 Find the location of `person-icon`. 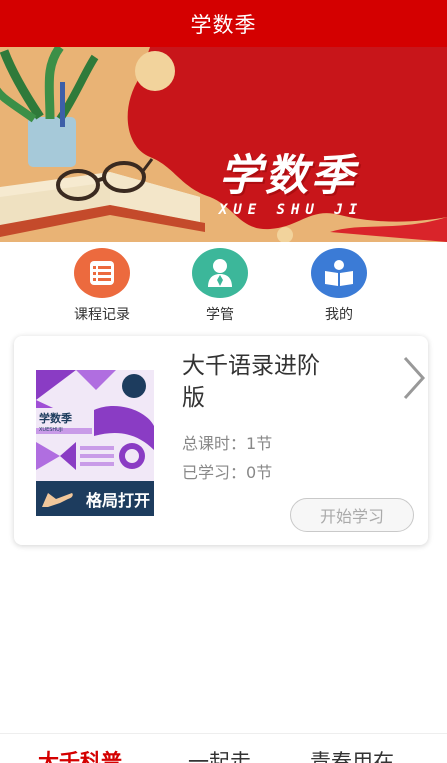

person-icon is located at coordinates (220, 273).